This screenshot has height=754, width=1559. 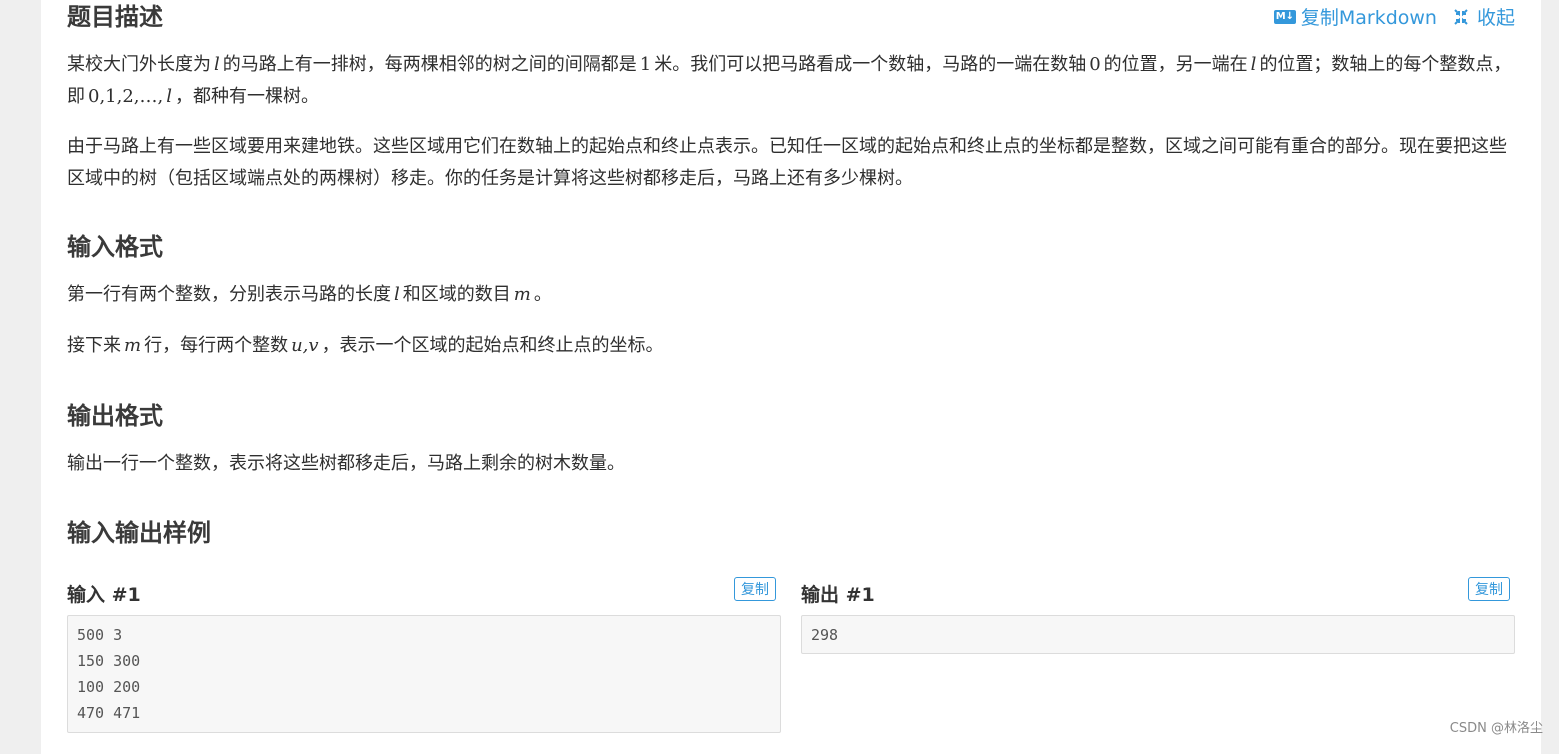 What do you see at coordinates (139, 533) in the screenshot?
I see `samples-title: 输入输出样例` at bounding box center [139, 533].